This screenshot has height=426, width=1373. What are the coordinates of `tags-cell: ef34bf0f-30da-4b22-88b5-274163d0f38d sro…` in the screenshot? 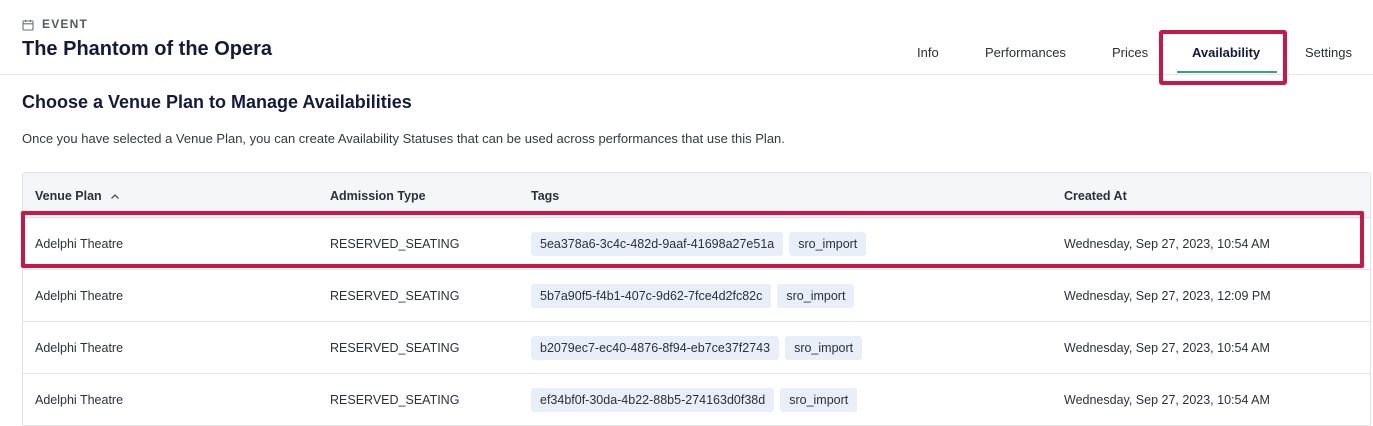 It's located at (697, 399).